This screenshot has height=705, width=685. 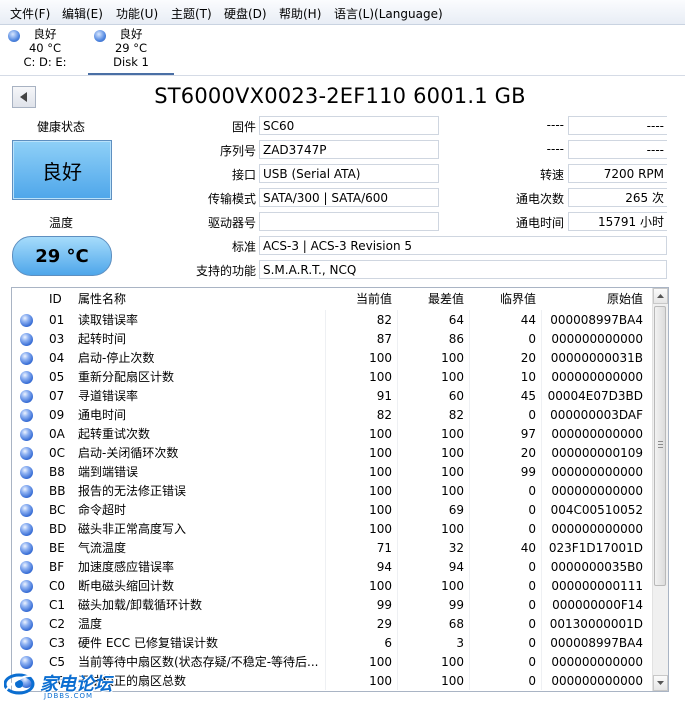 I want to click on cell-attribute-name: 起转重试次数, so click(x=114, y=434).